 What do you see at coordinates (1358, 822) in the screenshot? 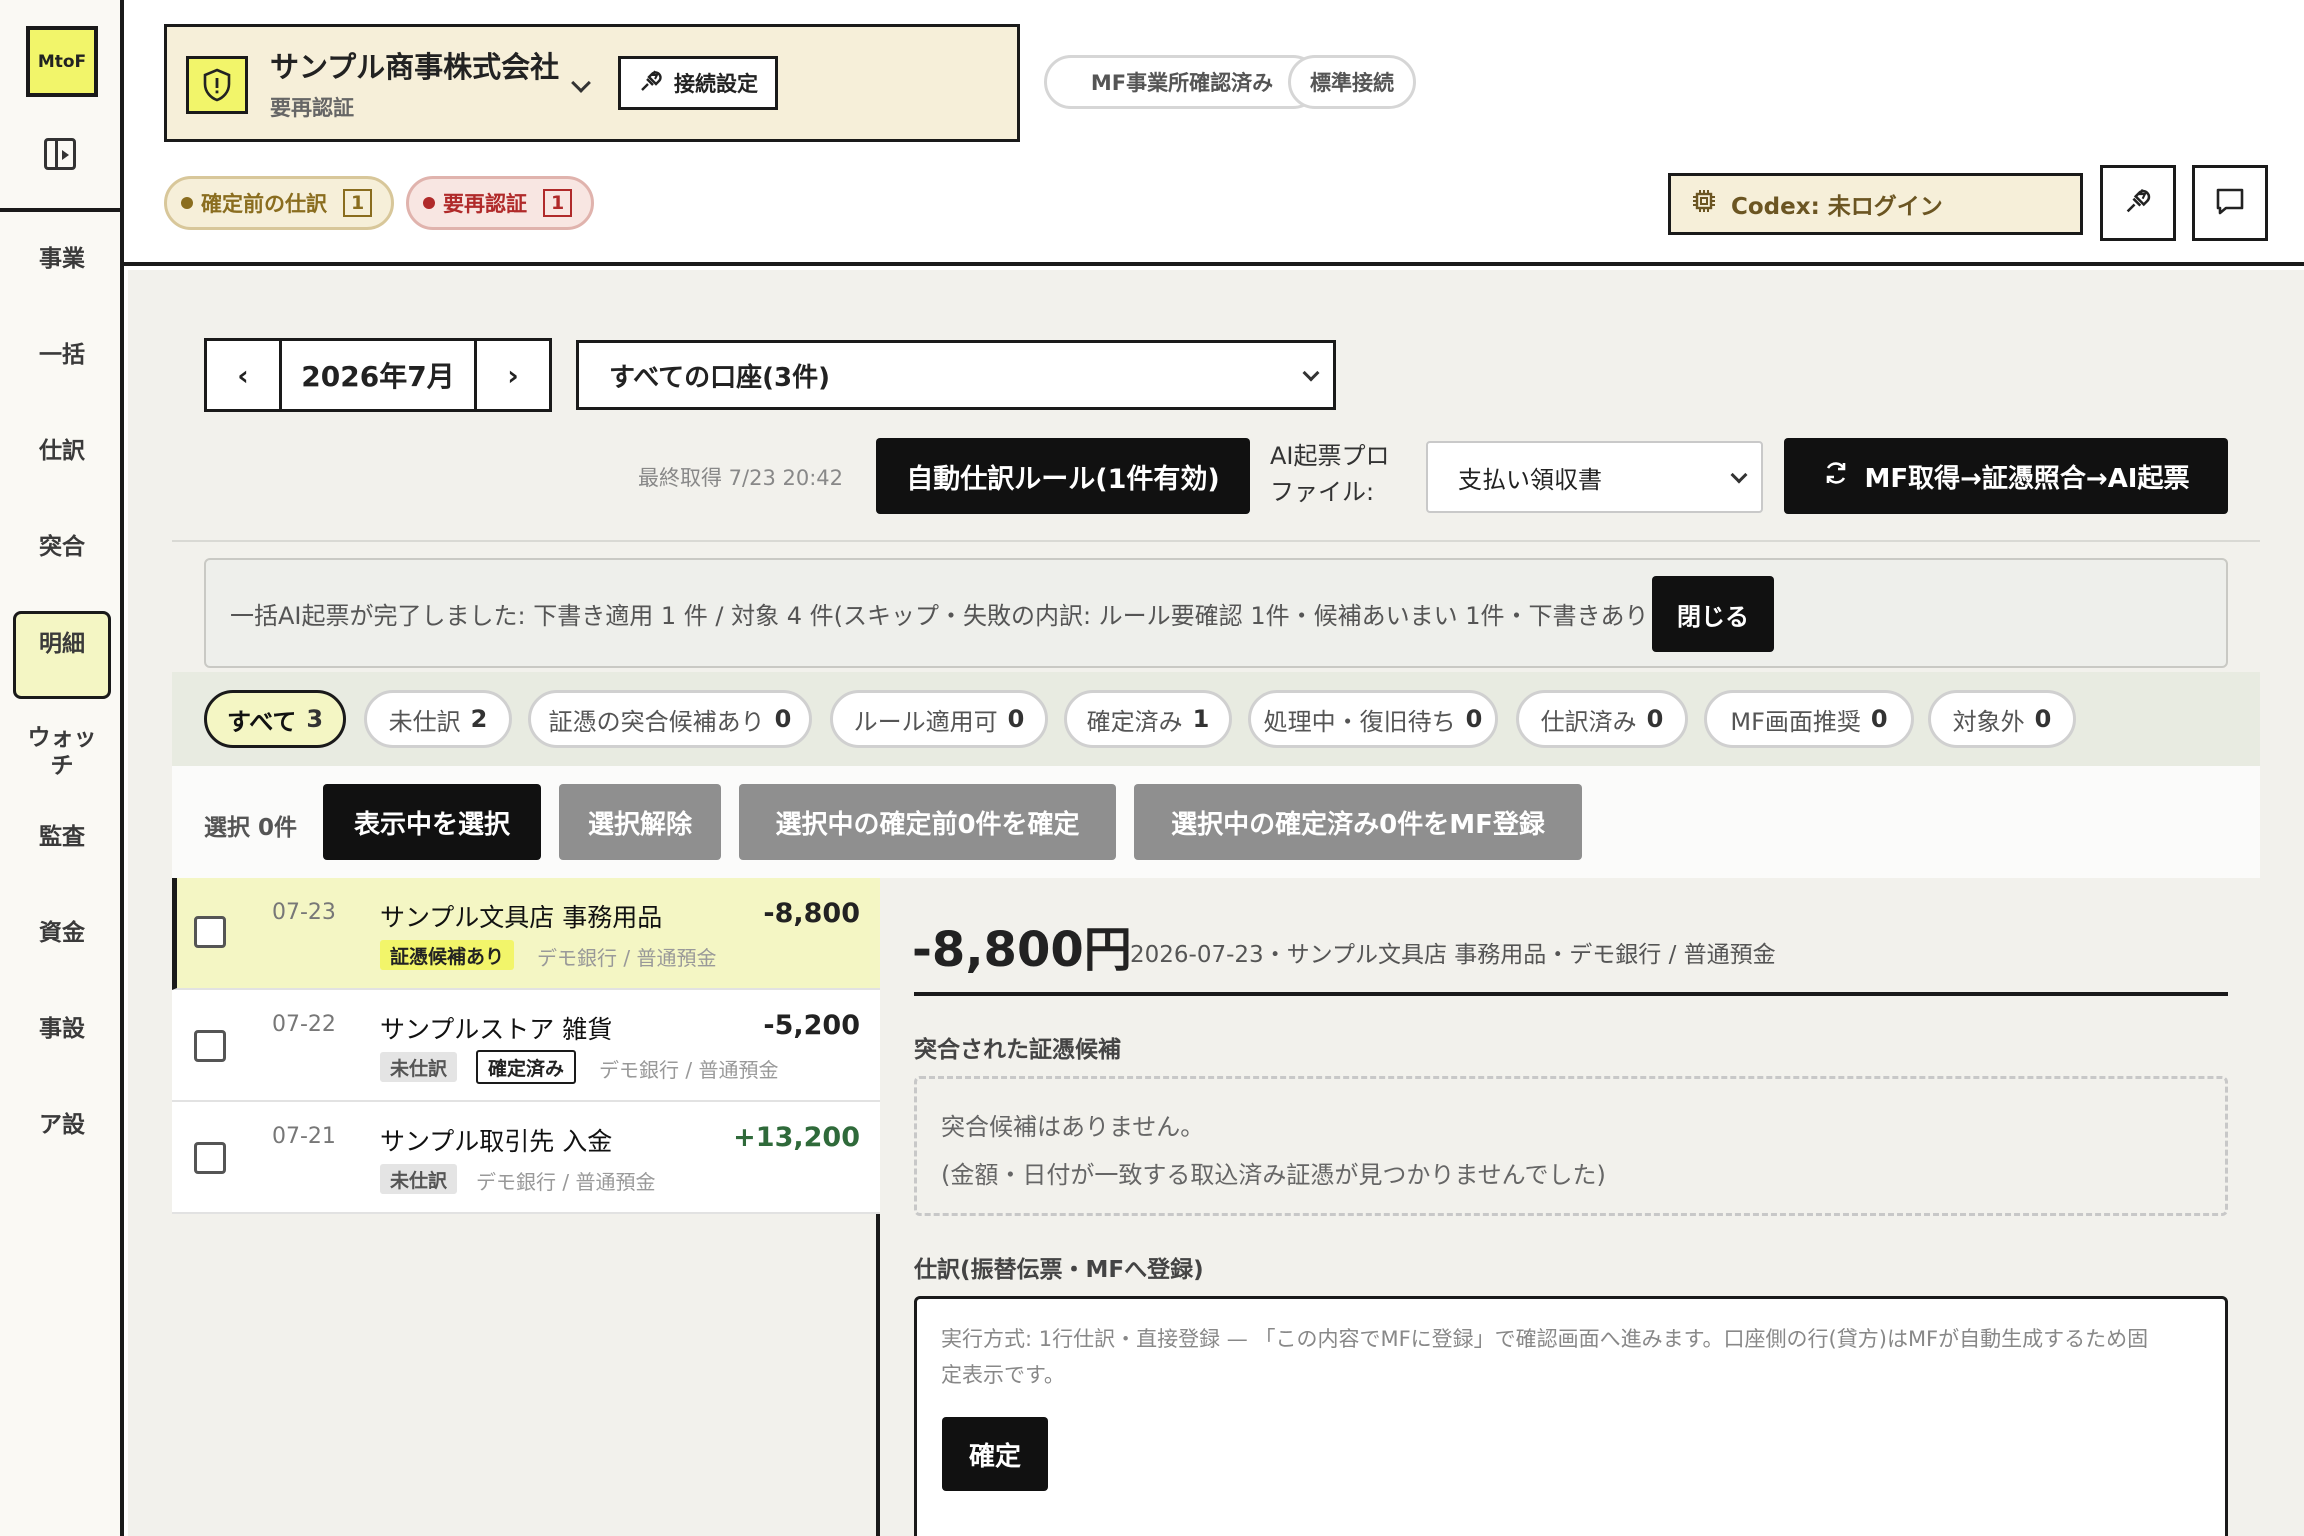
I see `register-selected-button: 選択中の確定済み0件をMF登録` at bounding box center [1358, 822].